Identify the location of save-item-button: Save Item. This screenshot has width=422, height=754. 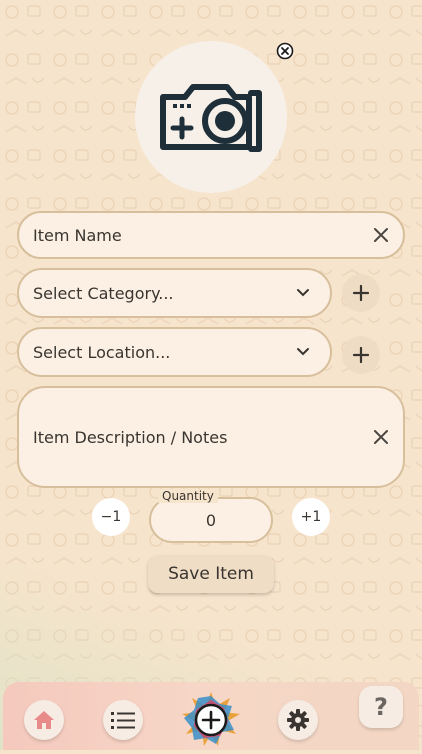
(211, 574).